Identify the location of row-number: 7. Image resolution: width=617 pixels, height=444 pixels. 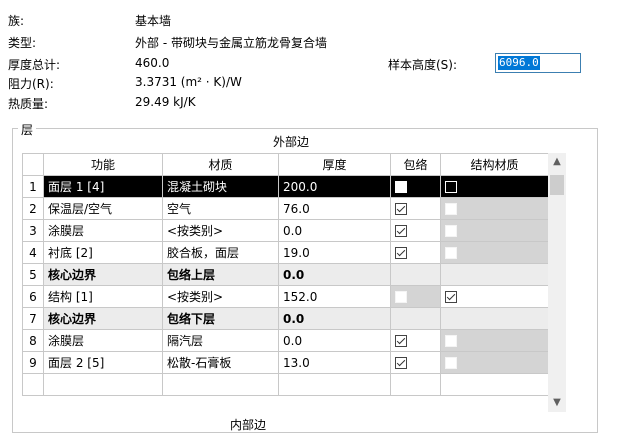
(33, 318).